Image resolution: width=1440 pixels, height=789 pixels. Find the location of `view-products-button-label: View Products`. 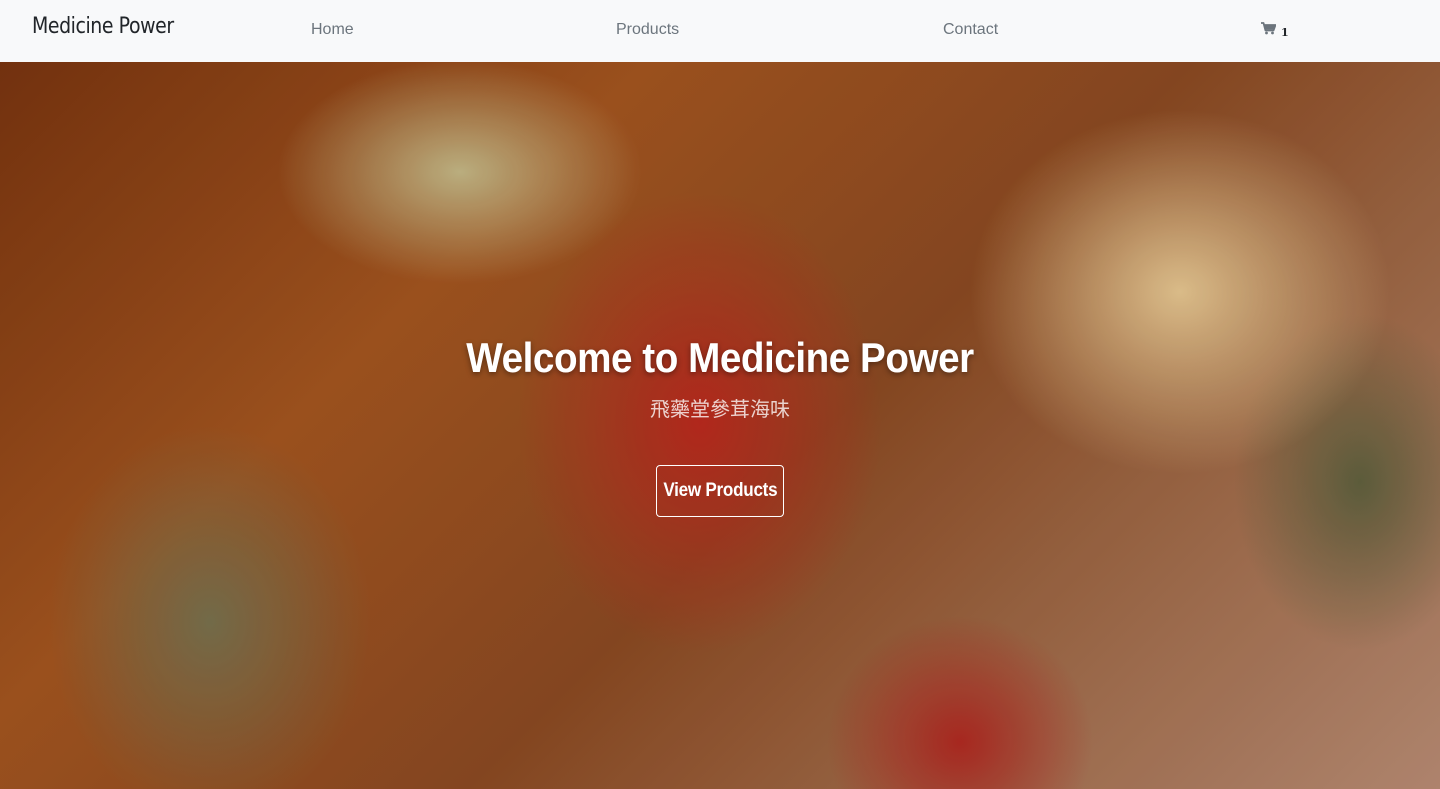

view-products-button-label: View Products is located at coordinates (720, 490).